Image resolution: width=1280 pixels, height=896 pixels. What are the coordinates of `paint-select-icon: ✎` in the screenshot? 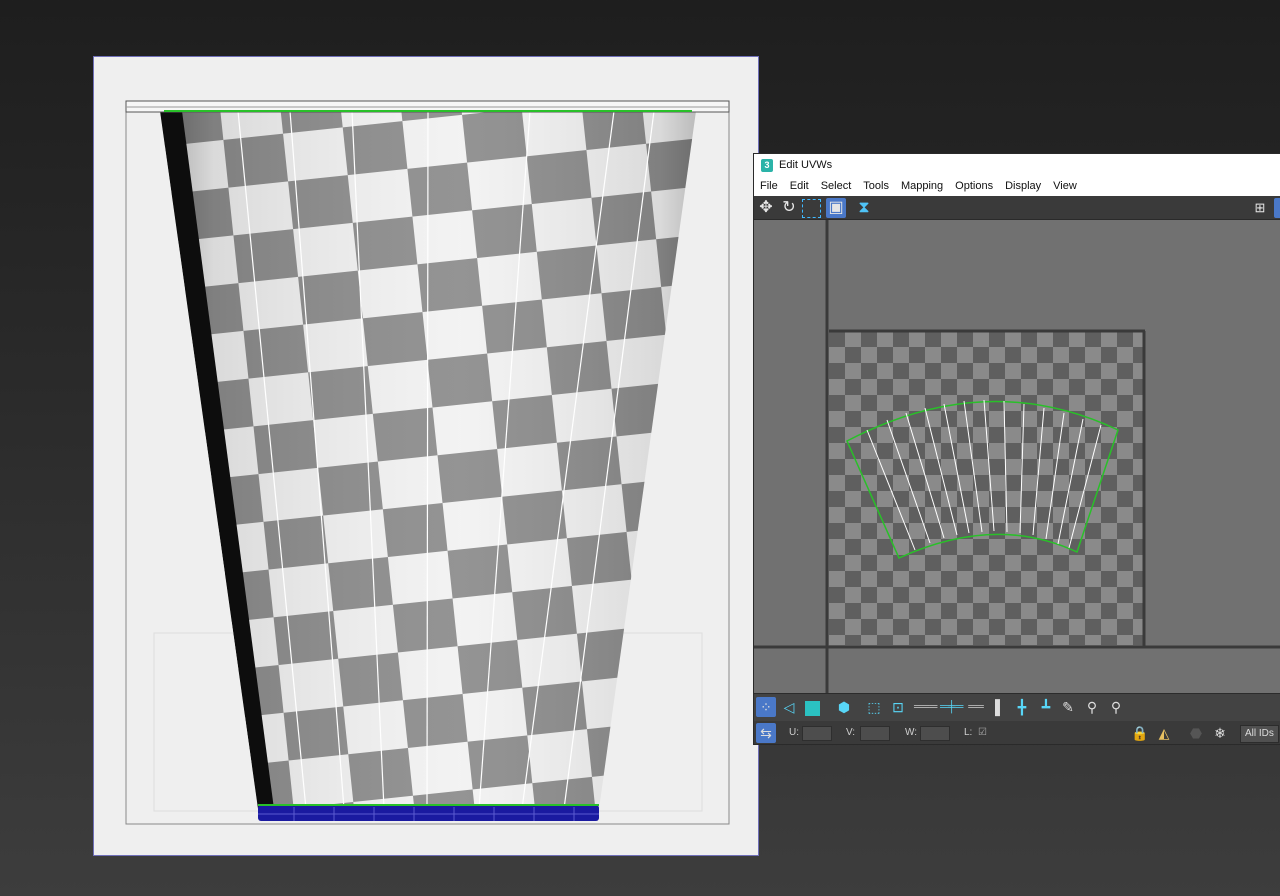 It's located at (1068, 707).